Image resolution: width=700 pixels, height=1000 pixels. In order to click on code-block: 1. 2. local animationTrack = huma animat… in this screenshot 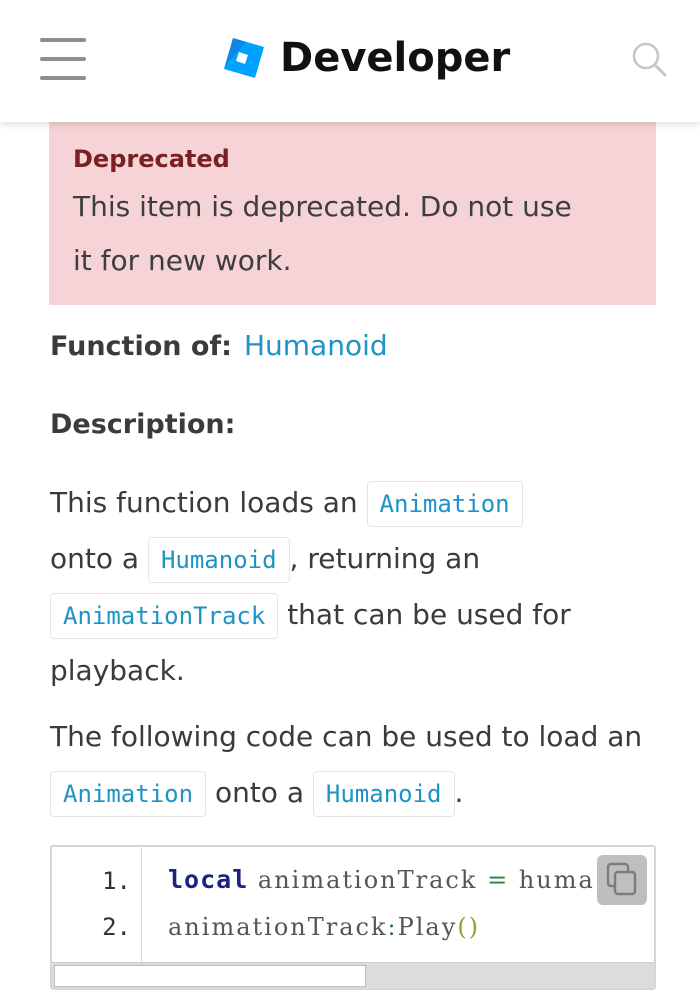, I will do `click(353, 917)`.